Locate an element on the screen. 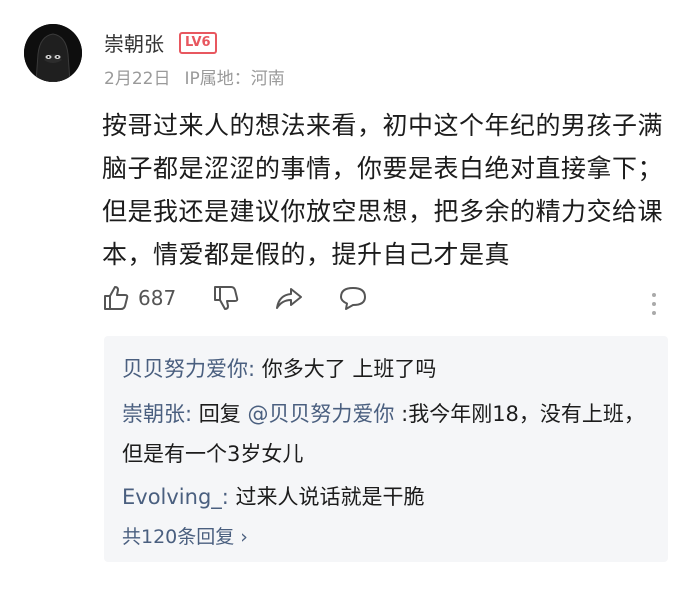  reply-mention: @贝贝努力爱你 is located at coordinates (320, 414).